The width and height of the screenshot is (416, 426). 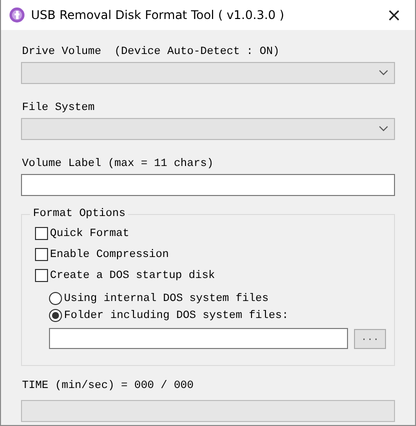 What do you see at coordinates (90, 234) in the screenshot?
I see `checkbox-label: Quick Format` at bounding box center [90, 234].